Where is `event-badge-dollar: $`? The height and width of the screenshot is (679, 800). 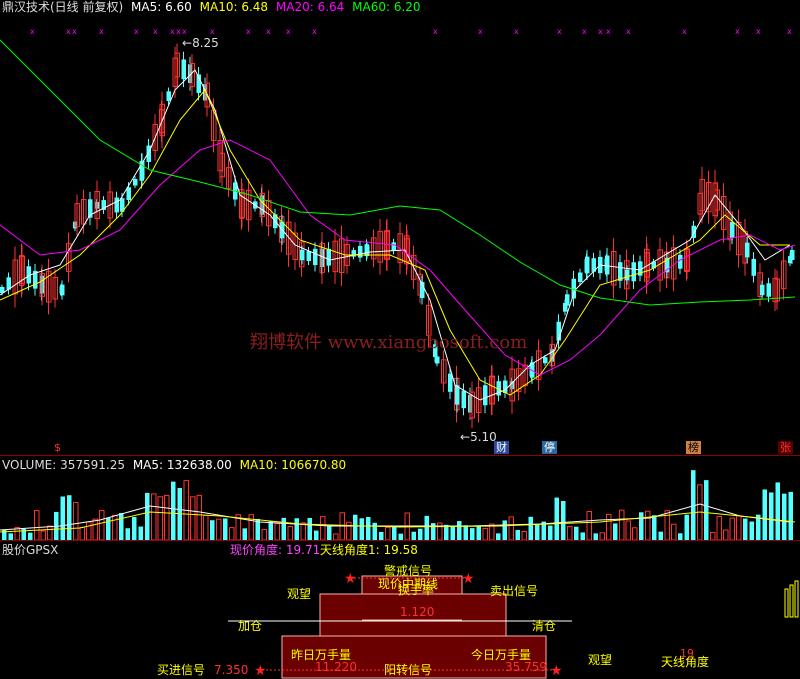 event-badge-dollar: $ is located at coordinates (57, 447).